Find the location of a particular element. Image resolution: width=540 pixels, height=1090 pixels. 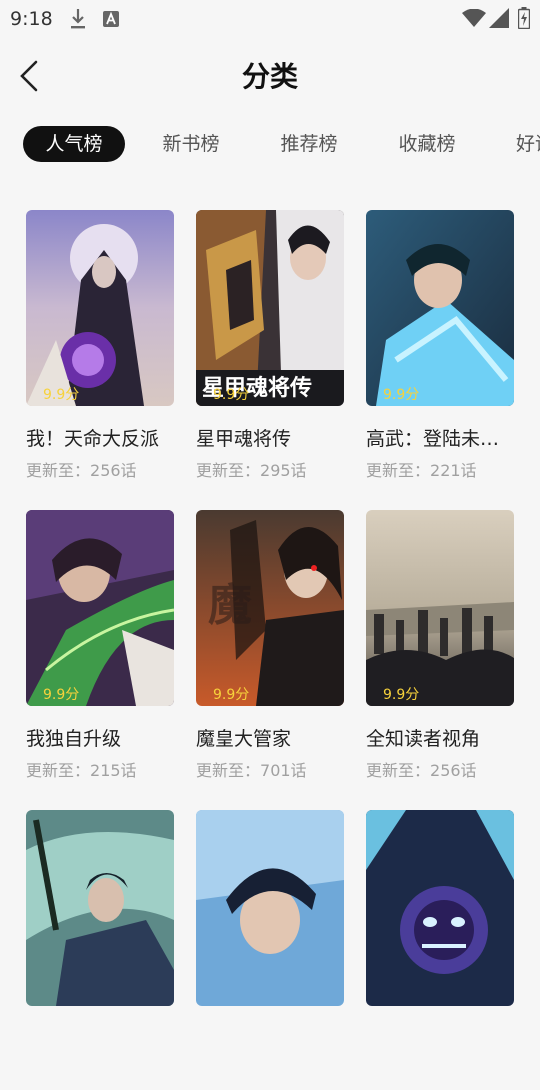

status-bar: 9:18 is located at coordinates (270, 19).